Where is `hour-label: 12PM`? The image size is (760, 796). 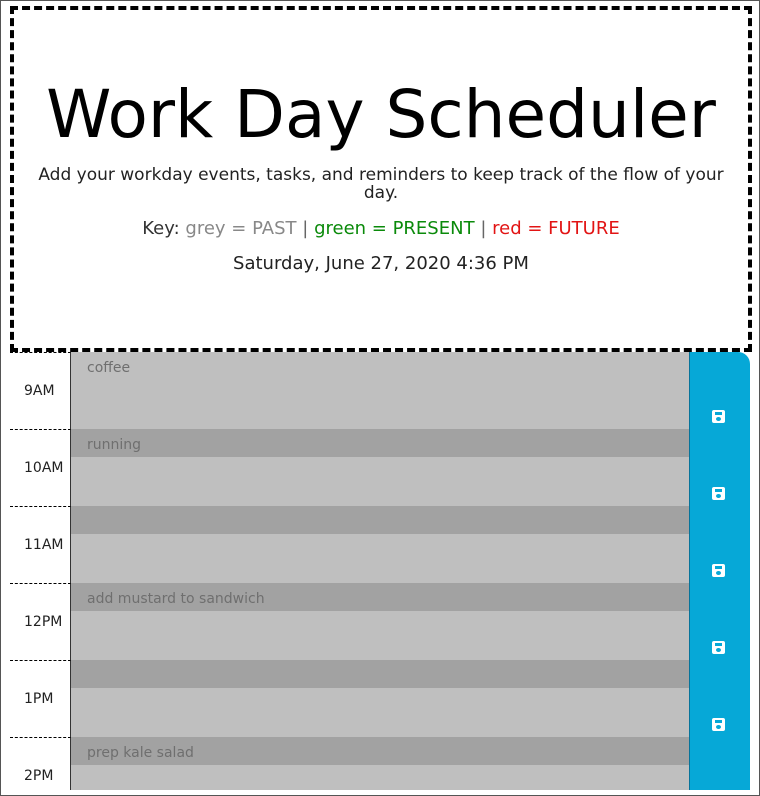
hour-label: 12PM is located at coordinates (40, 621).